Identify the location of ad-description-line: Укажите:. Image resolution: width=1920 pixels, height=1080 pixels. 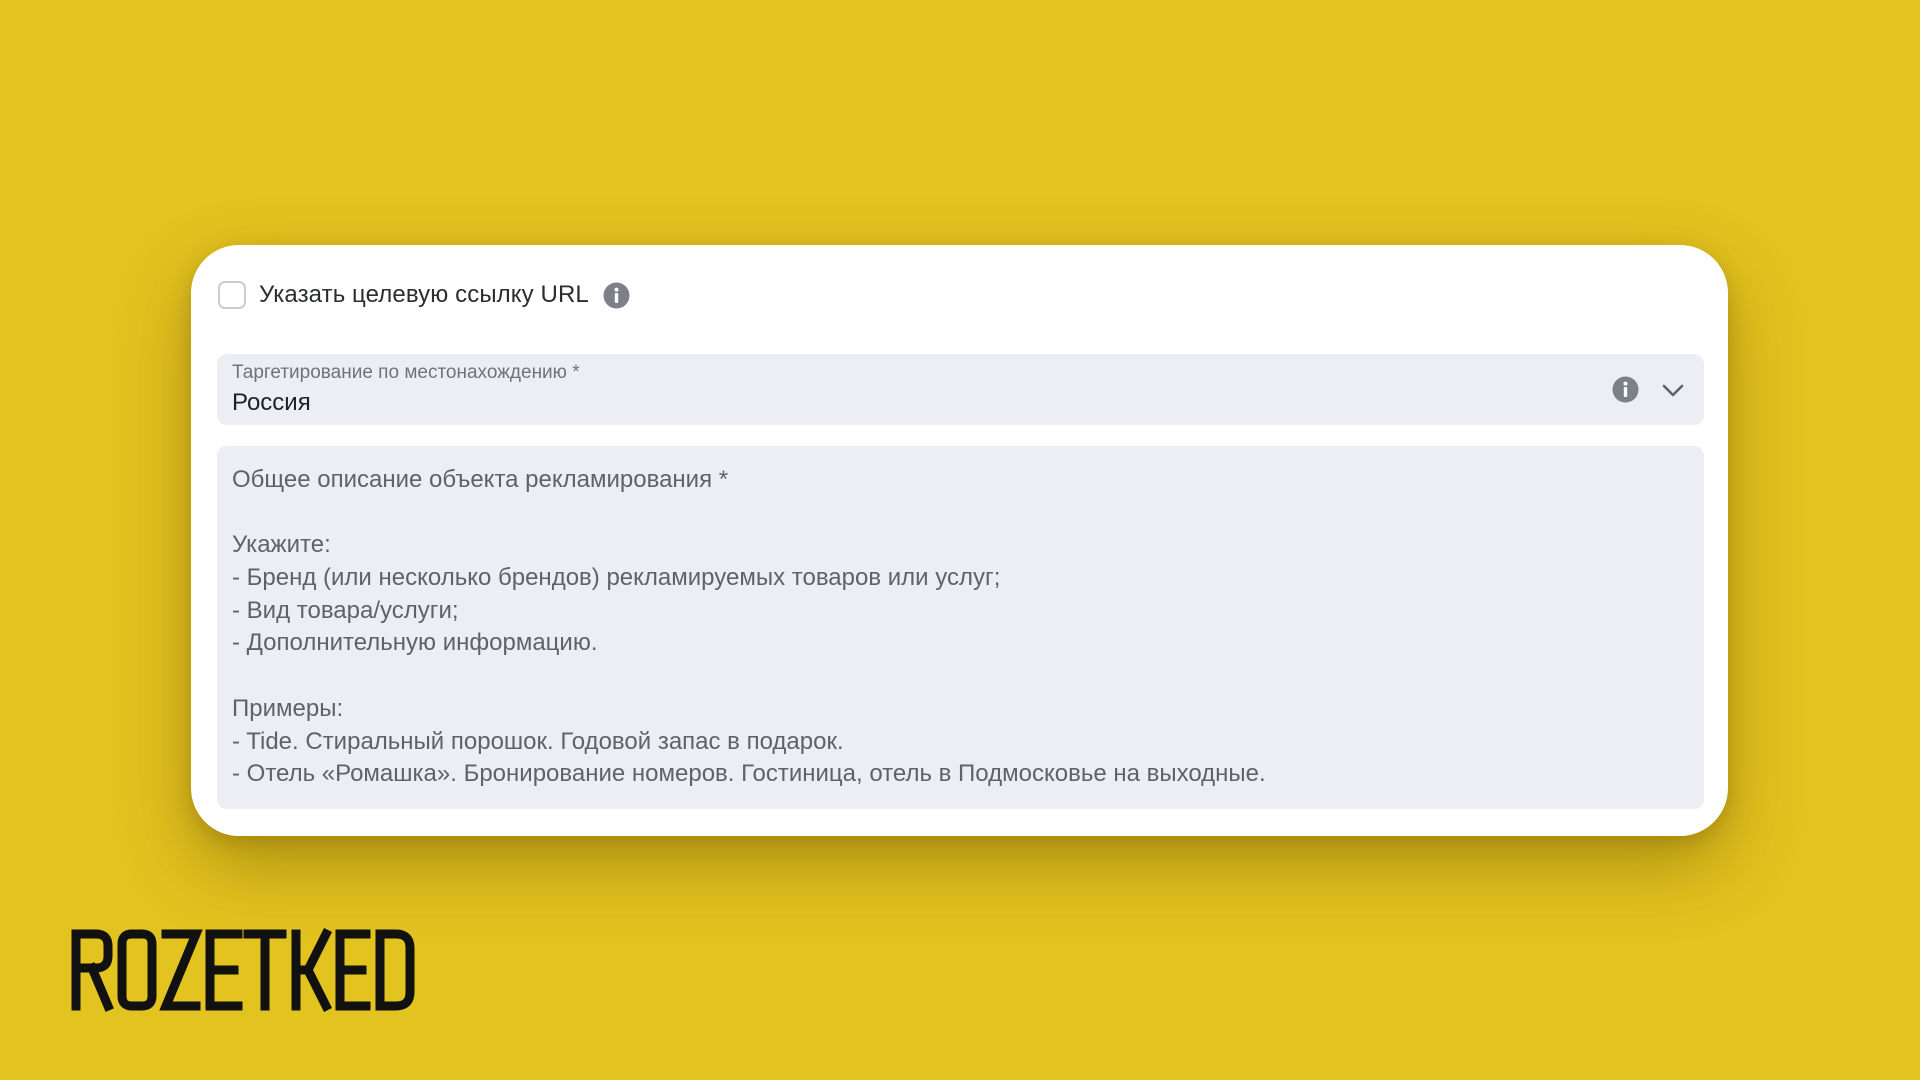
(281, 545).